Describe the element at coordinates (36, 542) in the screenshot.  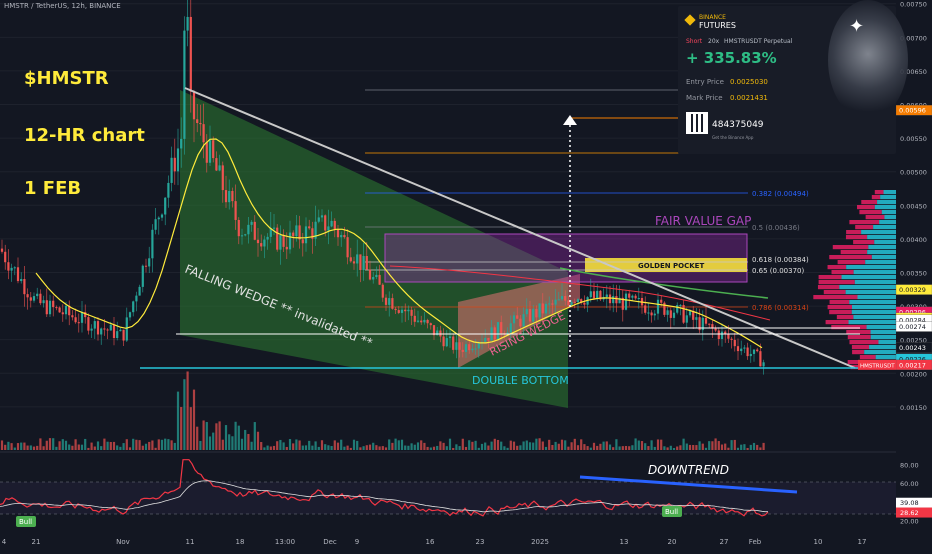
I see `time-tick-label: 21` at that location.